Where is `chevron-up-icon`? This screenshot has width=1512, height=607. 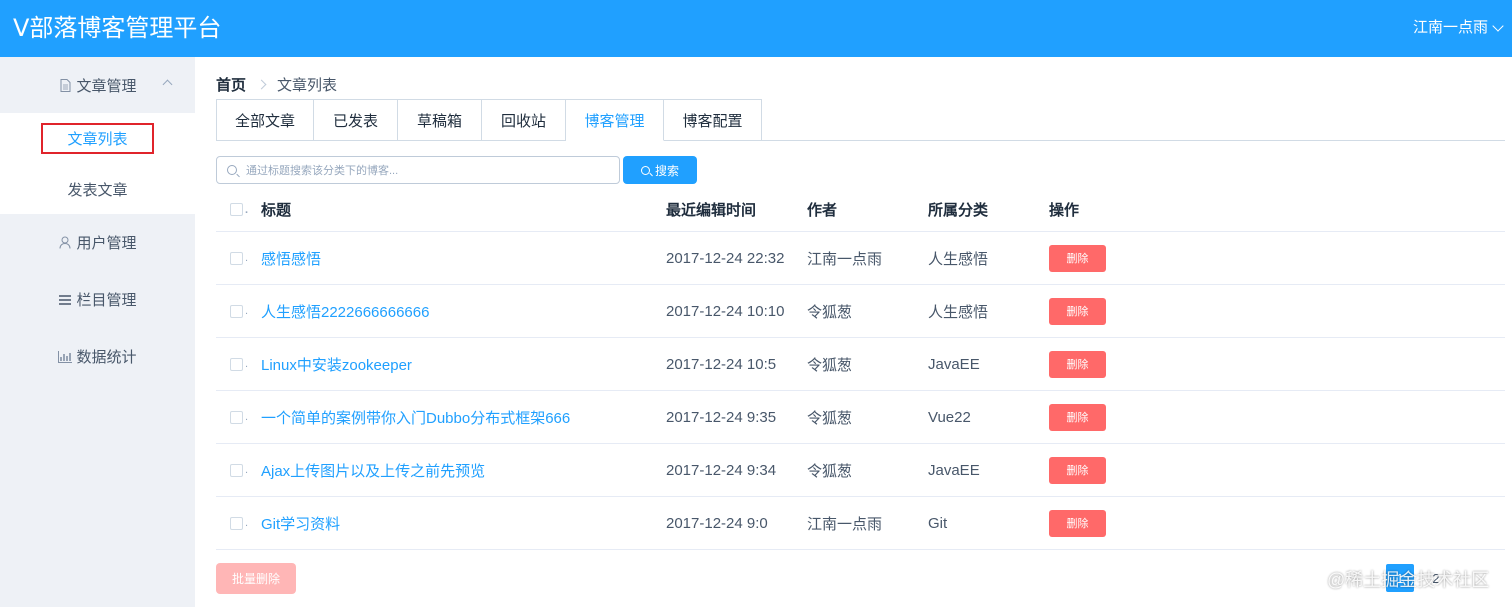 chevron-up-icon is located at coordinates (167, 84).